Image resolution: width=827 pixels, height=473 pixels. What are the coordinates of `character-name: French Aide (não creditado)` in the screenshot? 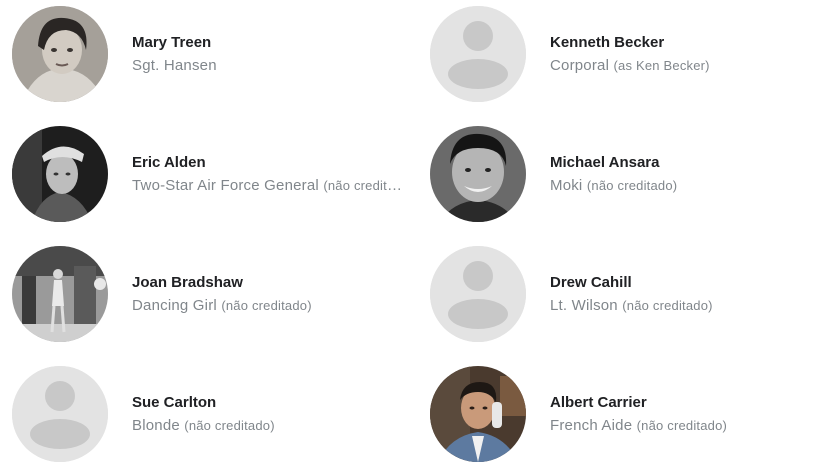 It's located at (639, 425).